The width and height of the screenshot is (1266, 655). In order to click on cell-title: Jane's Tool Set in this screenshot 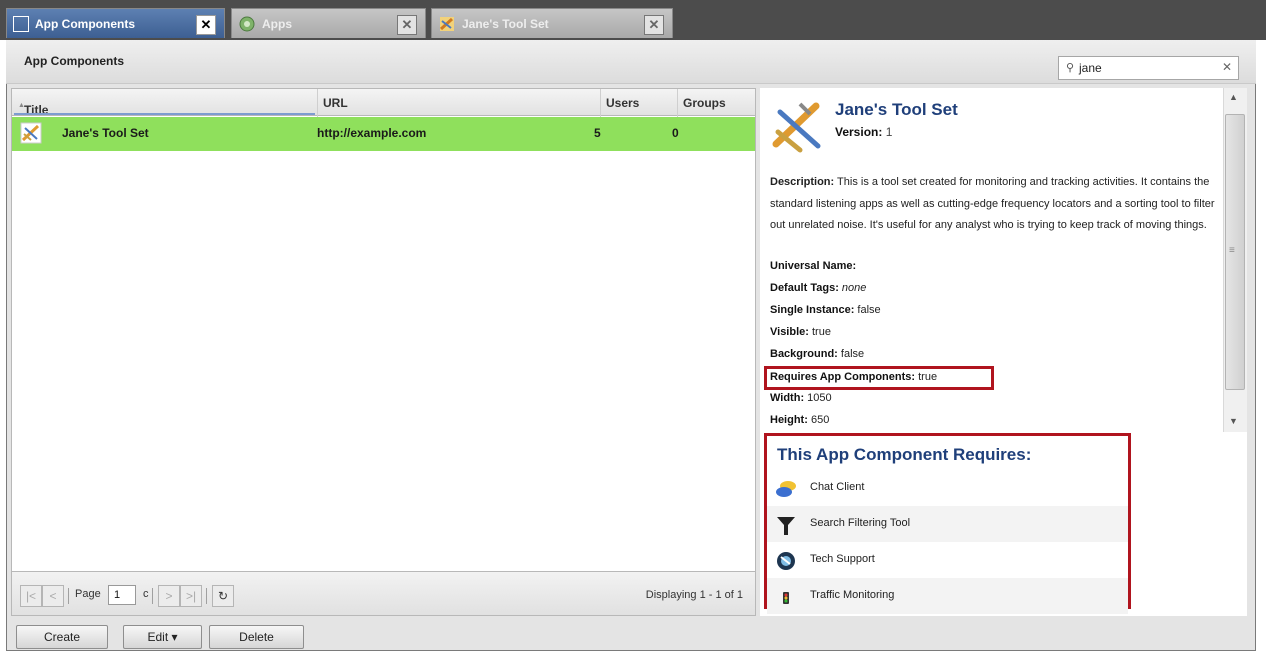, I will do `click(105, 133)`.